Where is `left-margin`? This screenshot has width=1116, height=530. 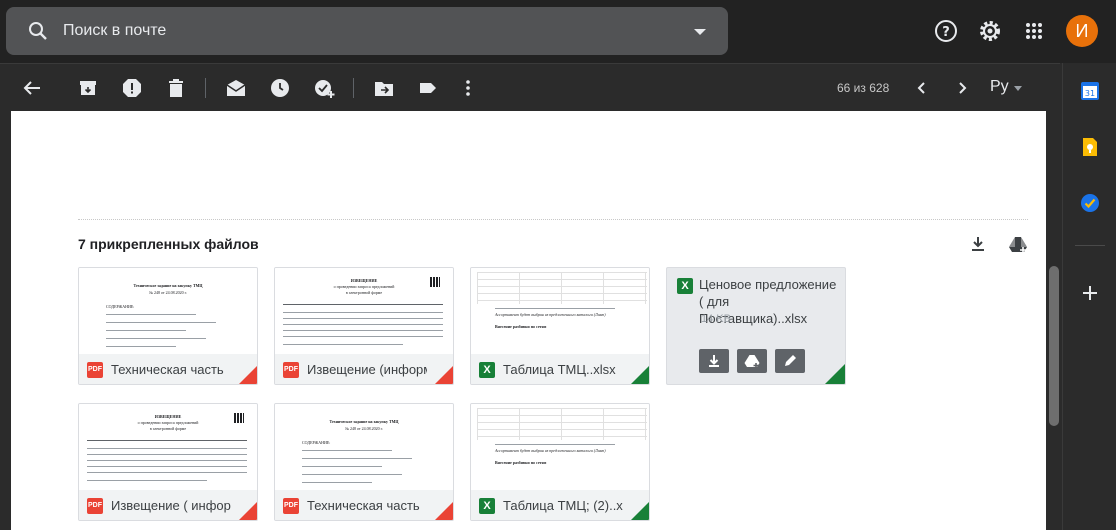
left-margin is located at coordinates (5, 320).